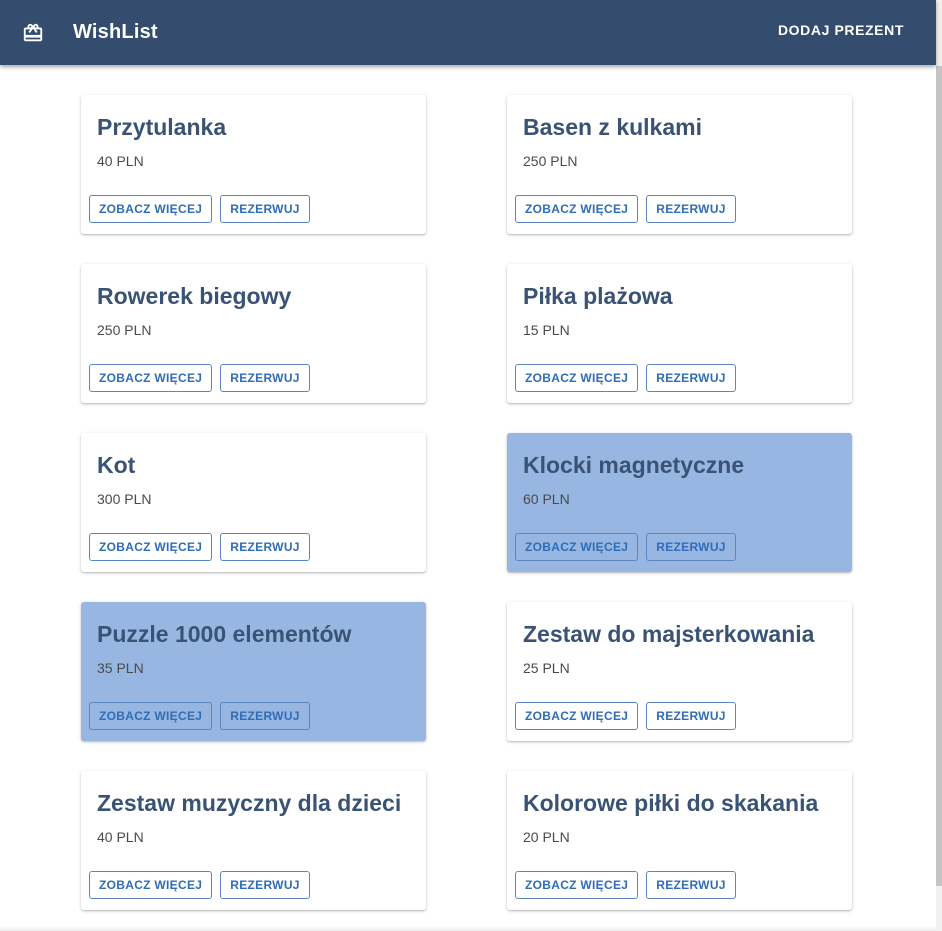 The width and height of the screenshot is (942, 931). I want to click on gift-card: Kot 300 PLN ZOBACZ WIĘCEJ REZERWUJ, so click(253, 502).